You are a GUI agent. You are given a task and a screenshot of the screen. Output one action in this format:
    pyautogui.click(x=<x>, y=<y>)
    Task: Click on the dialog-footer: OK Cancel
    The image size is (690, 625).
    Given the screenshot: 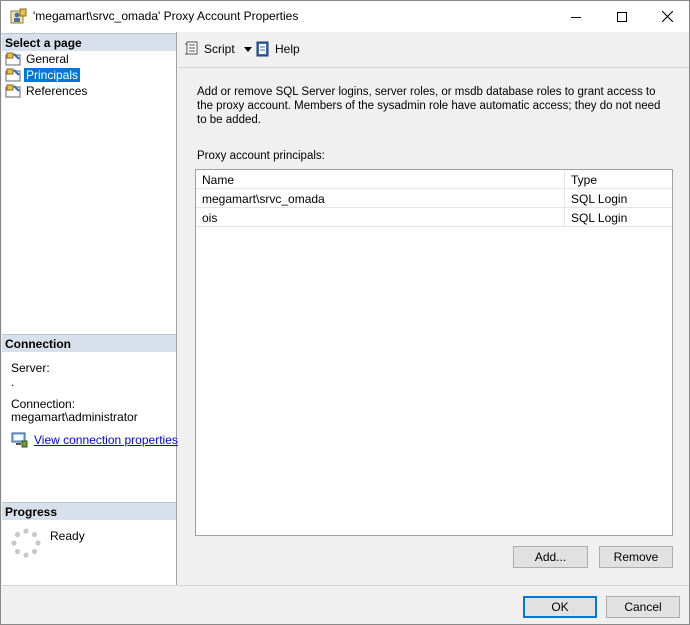 What is the action you would take?
    pyautogui.click(x=345, y=604)
    